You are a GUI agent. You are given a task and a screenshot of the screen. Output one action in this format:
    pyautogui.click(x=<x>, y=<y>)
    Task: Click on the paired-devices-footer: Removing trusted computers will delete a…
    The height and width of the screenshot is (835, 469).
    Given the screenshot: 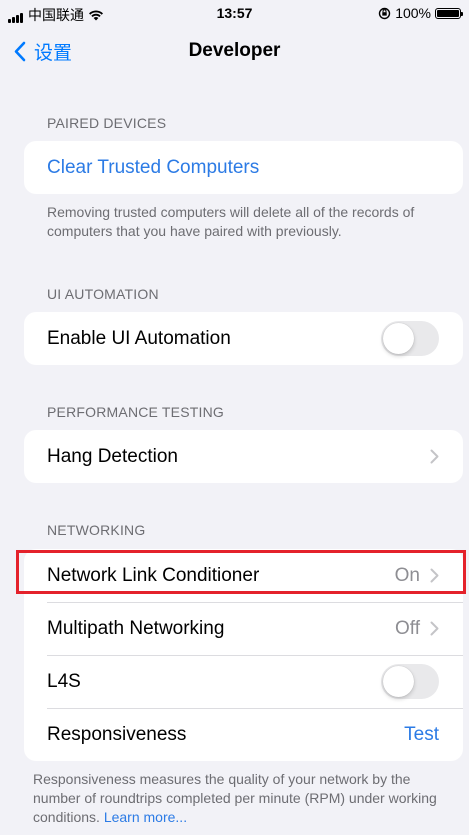 What is the action you would take?
    pyautogui.click(x=231, y=221)
    